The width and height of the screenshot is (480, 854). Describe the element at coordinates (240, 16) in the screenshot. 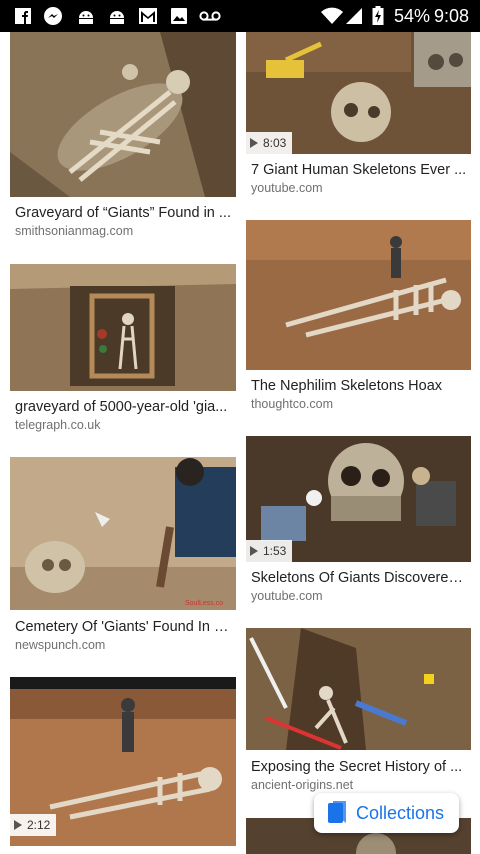

I see `status-bar: 54% 9:08` at that location.